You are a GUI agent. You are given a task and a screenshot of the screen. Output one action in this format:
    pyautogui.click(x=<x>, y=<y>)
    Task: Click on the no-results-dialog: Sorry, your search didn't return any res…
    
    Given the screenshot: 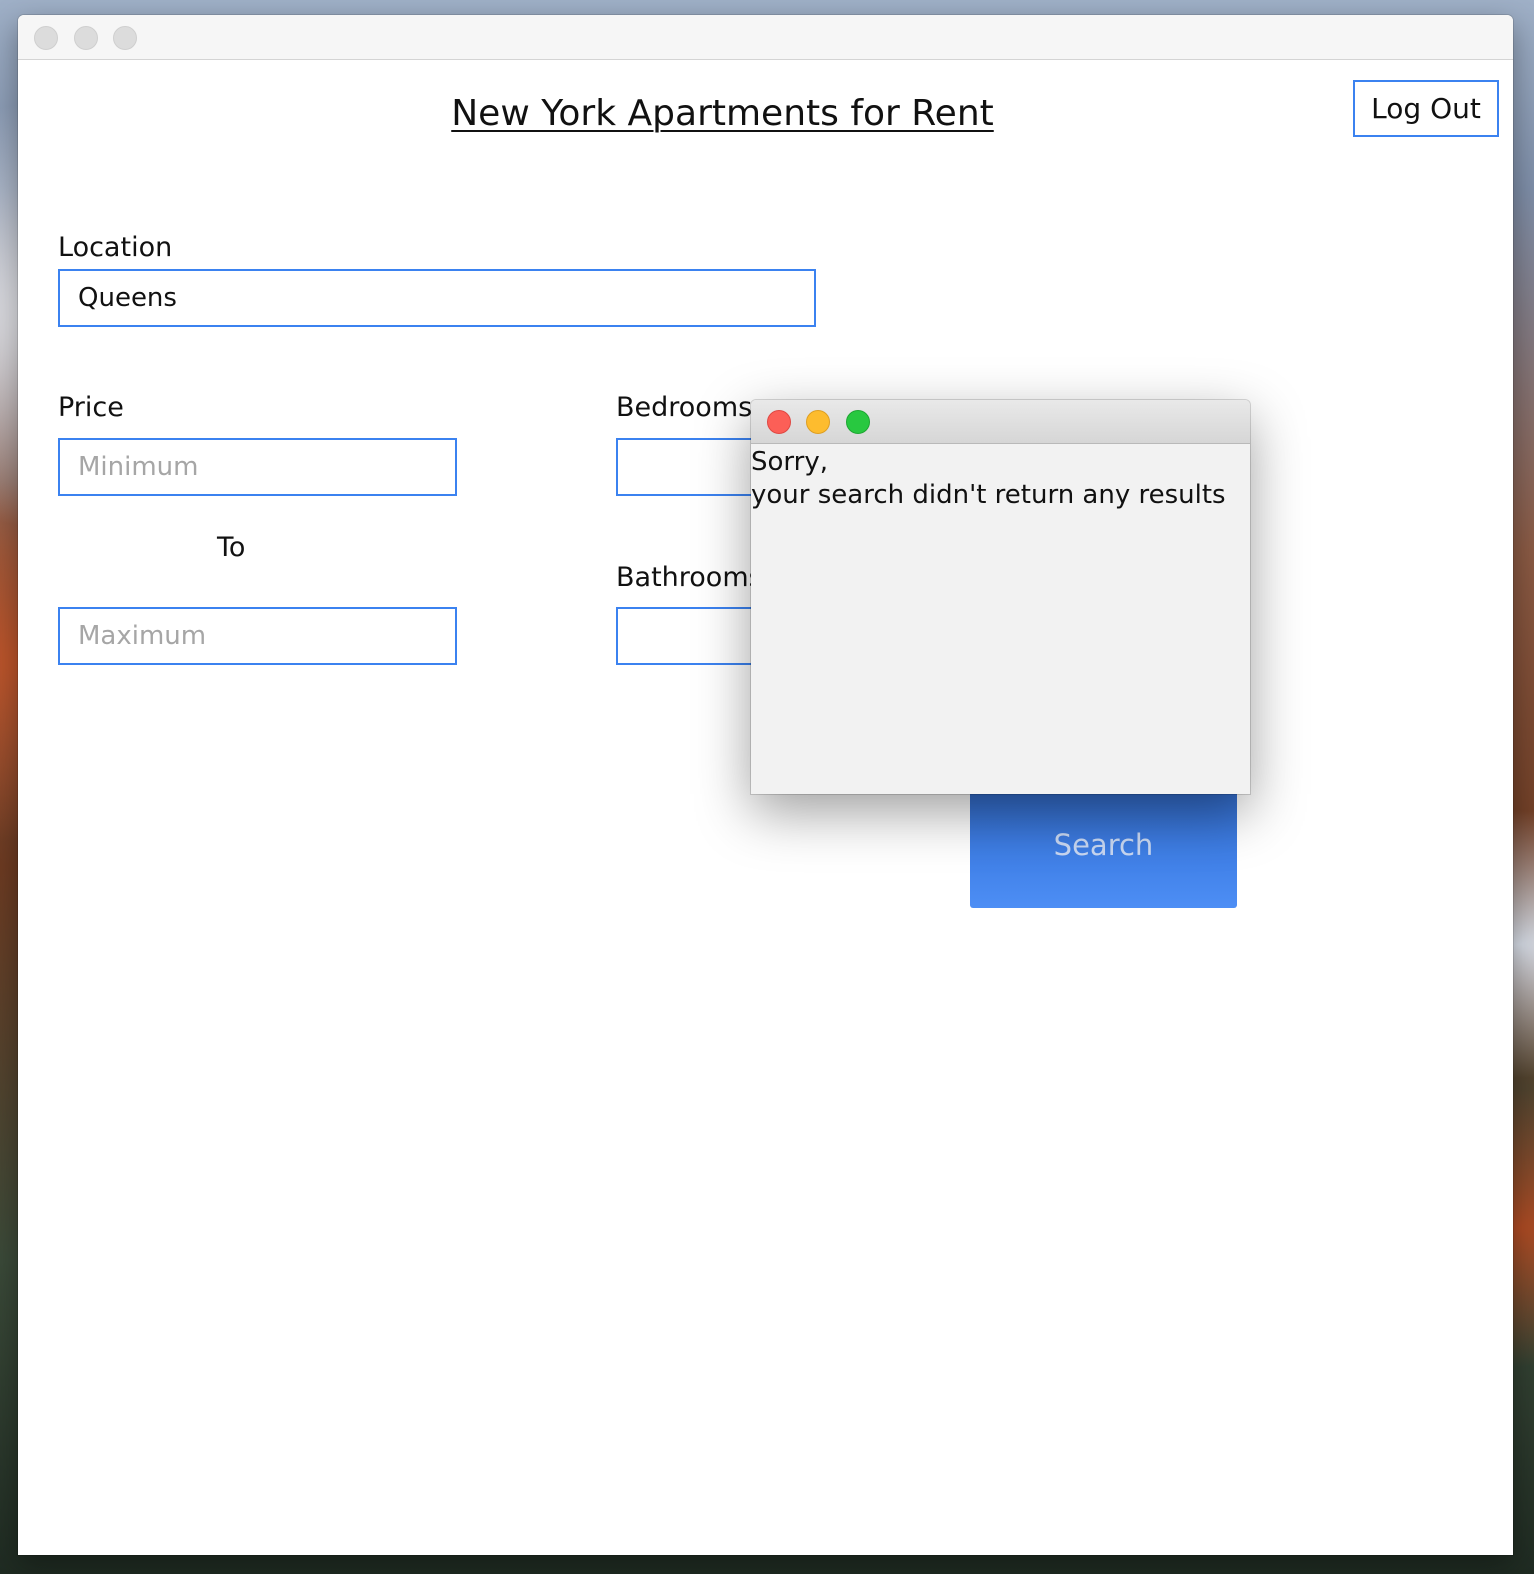 What is the action you would take?
    pyautogui.click(x=1000, y=597)
    